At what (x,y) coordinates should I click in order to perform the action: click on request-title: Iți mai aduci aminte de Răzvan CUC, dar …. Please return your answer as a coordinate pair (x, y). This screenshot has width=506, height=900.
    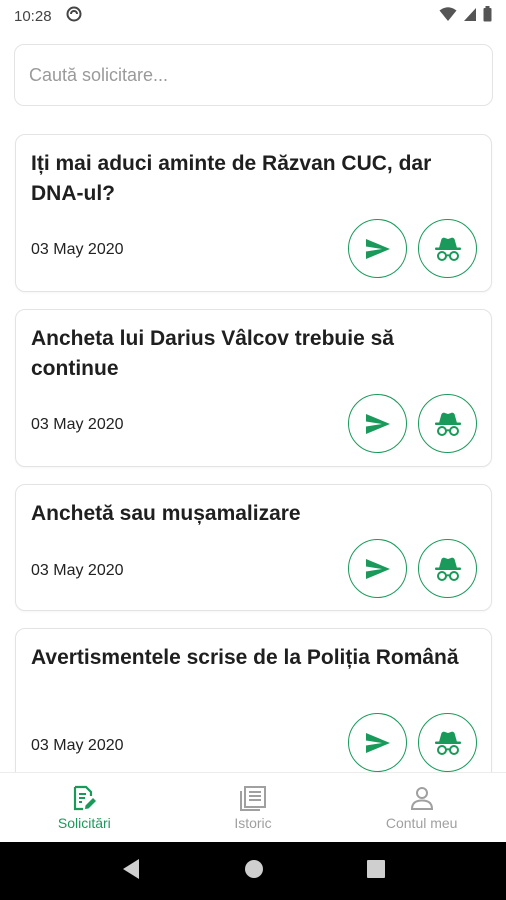
    Looking at the image, I should click on (231, 178).